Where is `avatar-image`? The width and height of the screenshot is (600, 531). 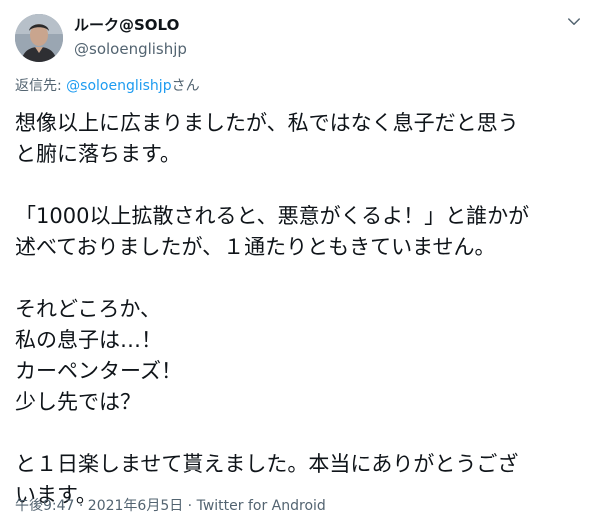
avatar-image is located at coordinates (39, 38).